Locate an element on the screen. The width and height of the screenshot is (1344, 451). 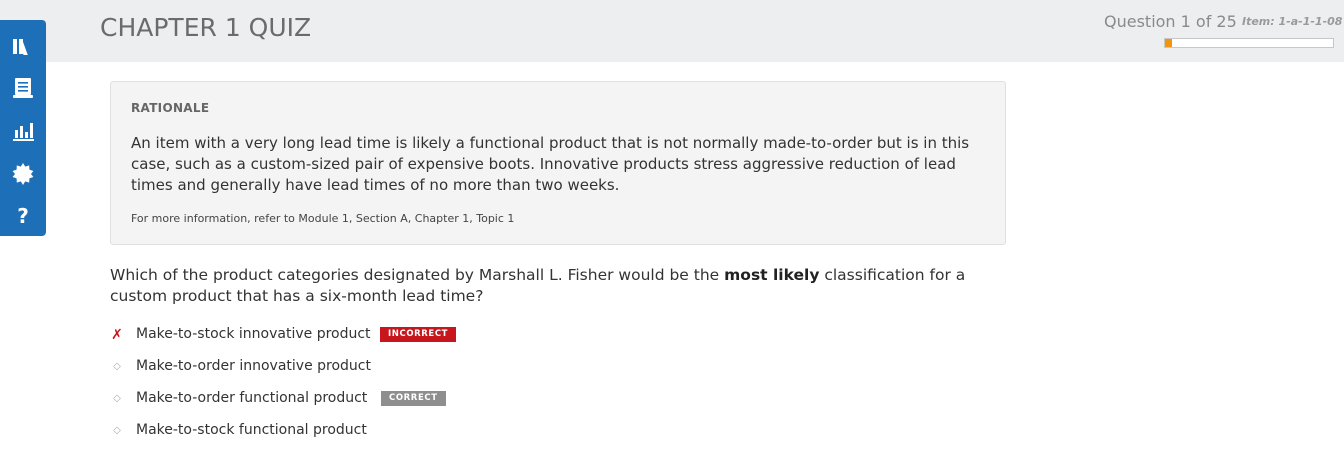
sidebar-item-help: ? is located at coordinates (23, 216).